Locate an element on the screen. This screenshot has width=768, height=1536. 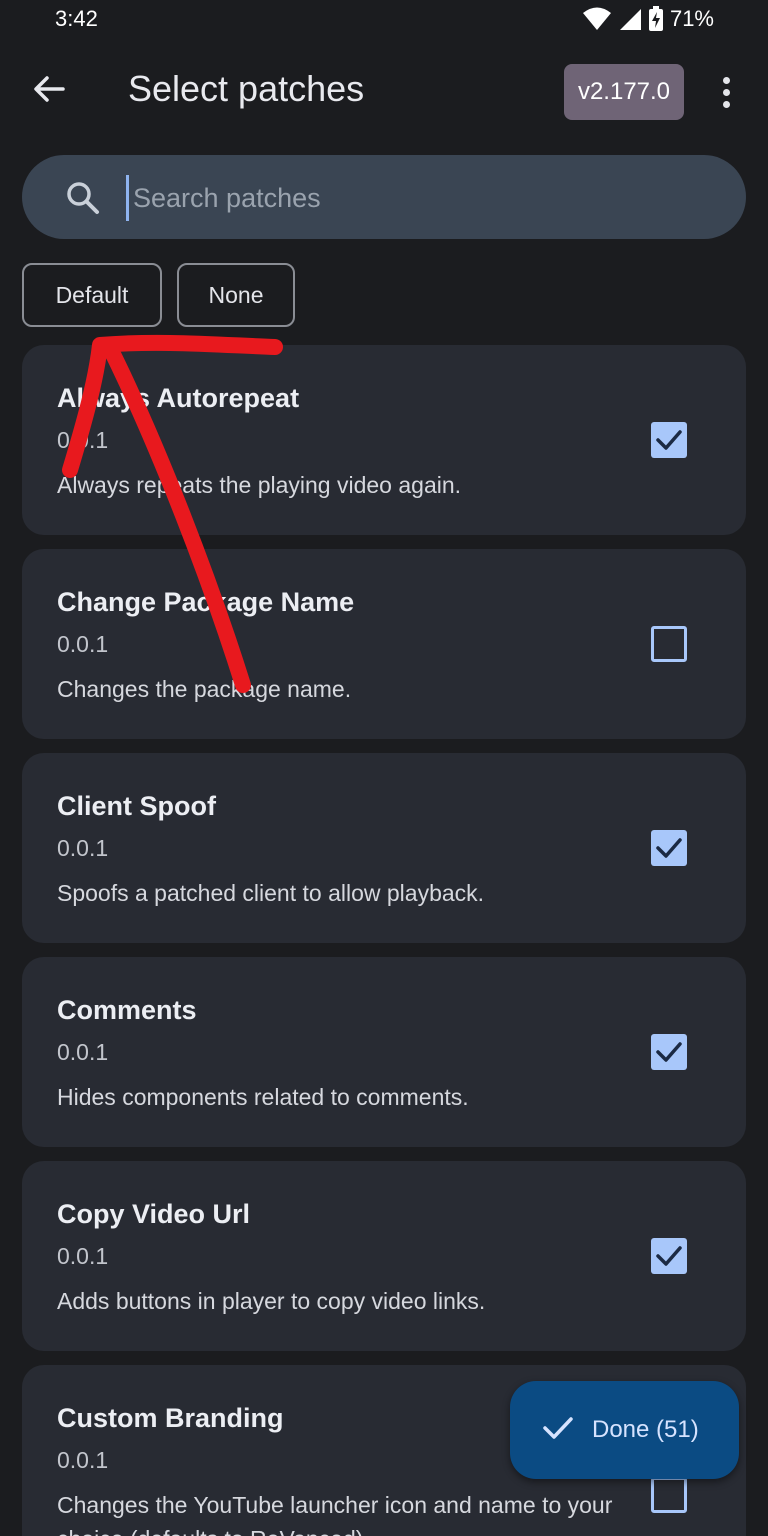
battery-percent: 71% is located at coordinates (691, 18).